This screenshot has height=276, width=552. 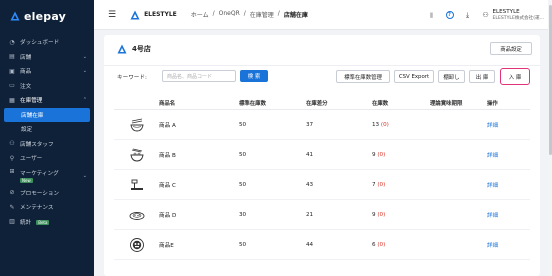 I want to click on sidebar-item-label: メンテナンス, so click(x=37, y=208).